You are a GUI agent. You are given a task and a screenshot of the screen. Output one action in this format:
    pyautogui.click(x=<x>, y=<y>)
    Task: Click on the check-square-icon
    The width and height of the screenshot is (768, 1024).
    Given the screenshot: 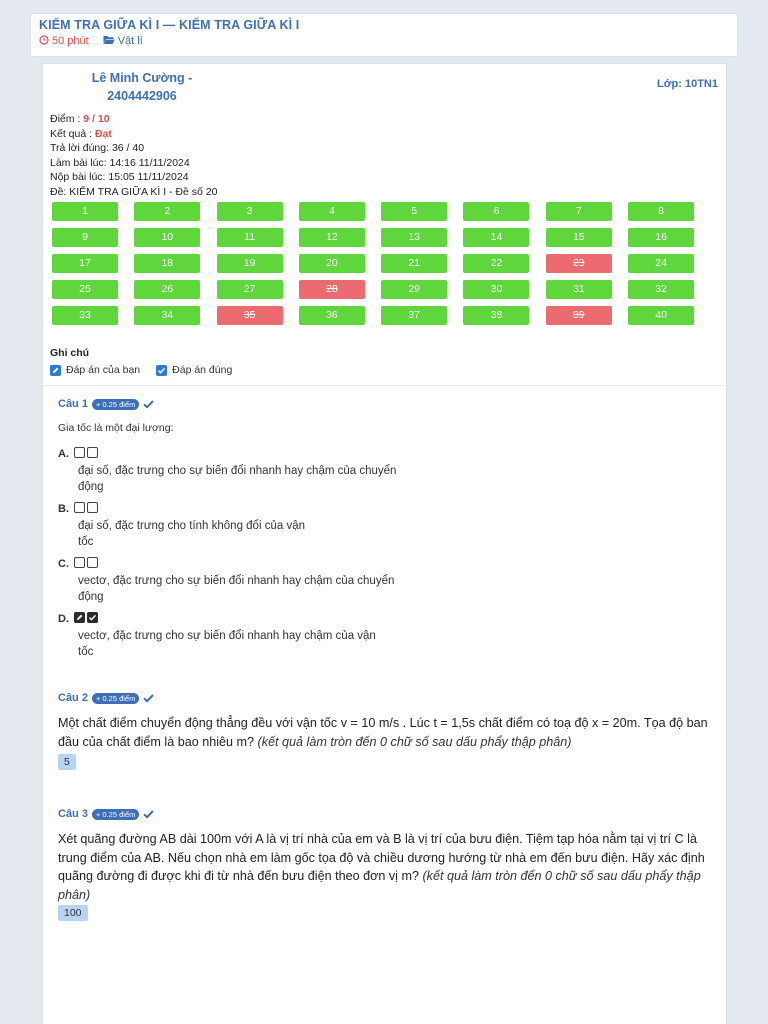 What is the action you would take?
    pyautogui.click(x=162, y=370)
    